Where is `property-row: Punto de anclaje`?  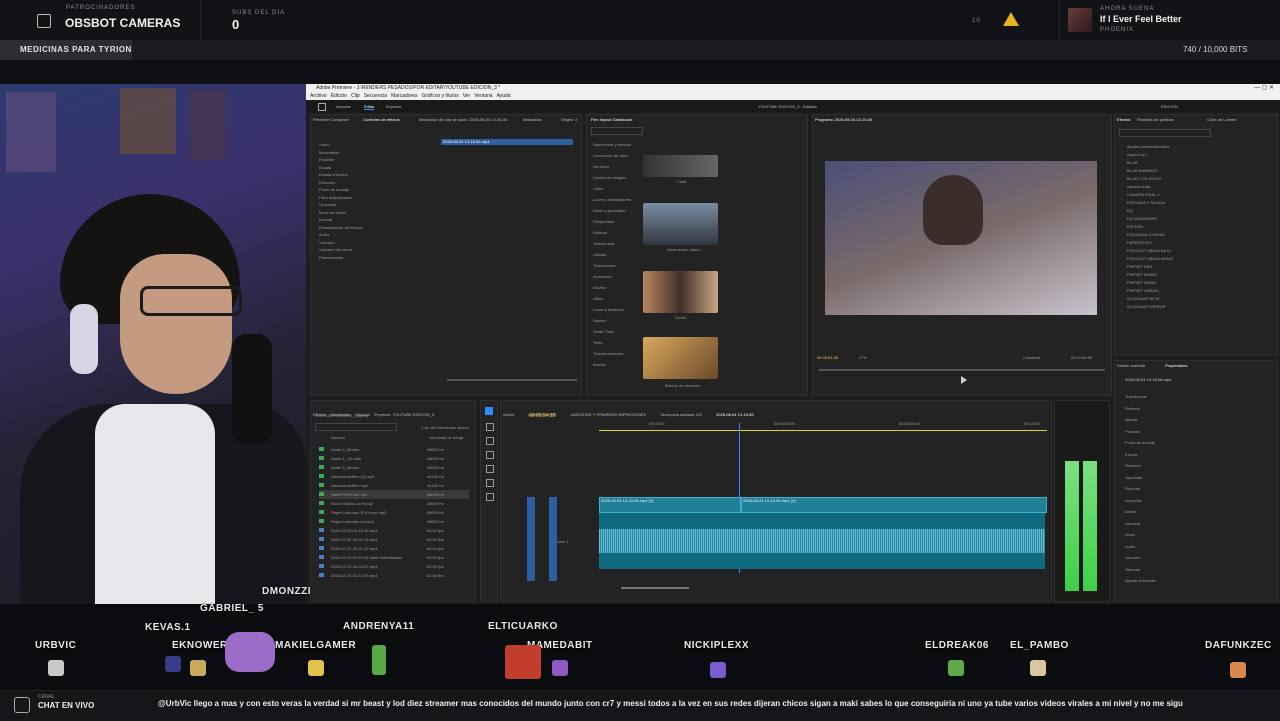 property-row: Punto de anclaje is located at coordinates (1195, 443).